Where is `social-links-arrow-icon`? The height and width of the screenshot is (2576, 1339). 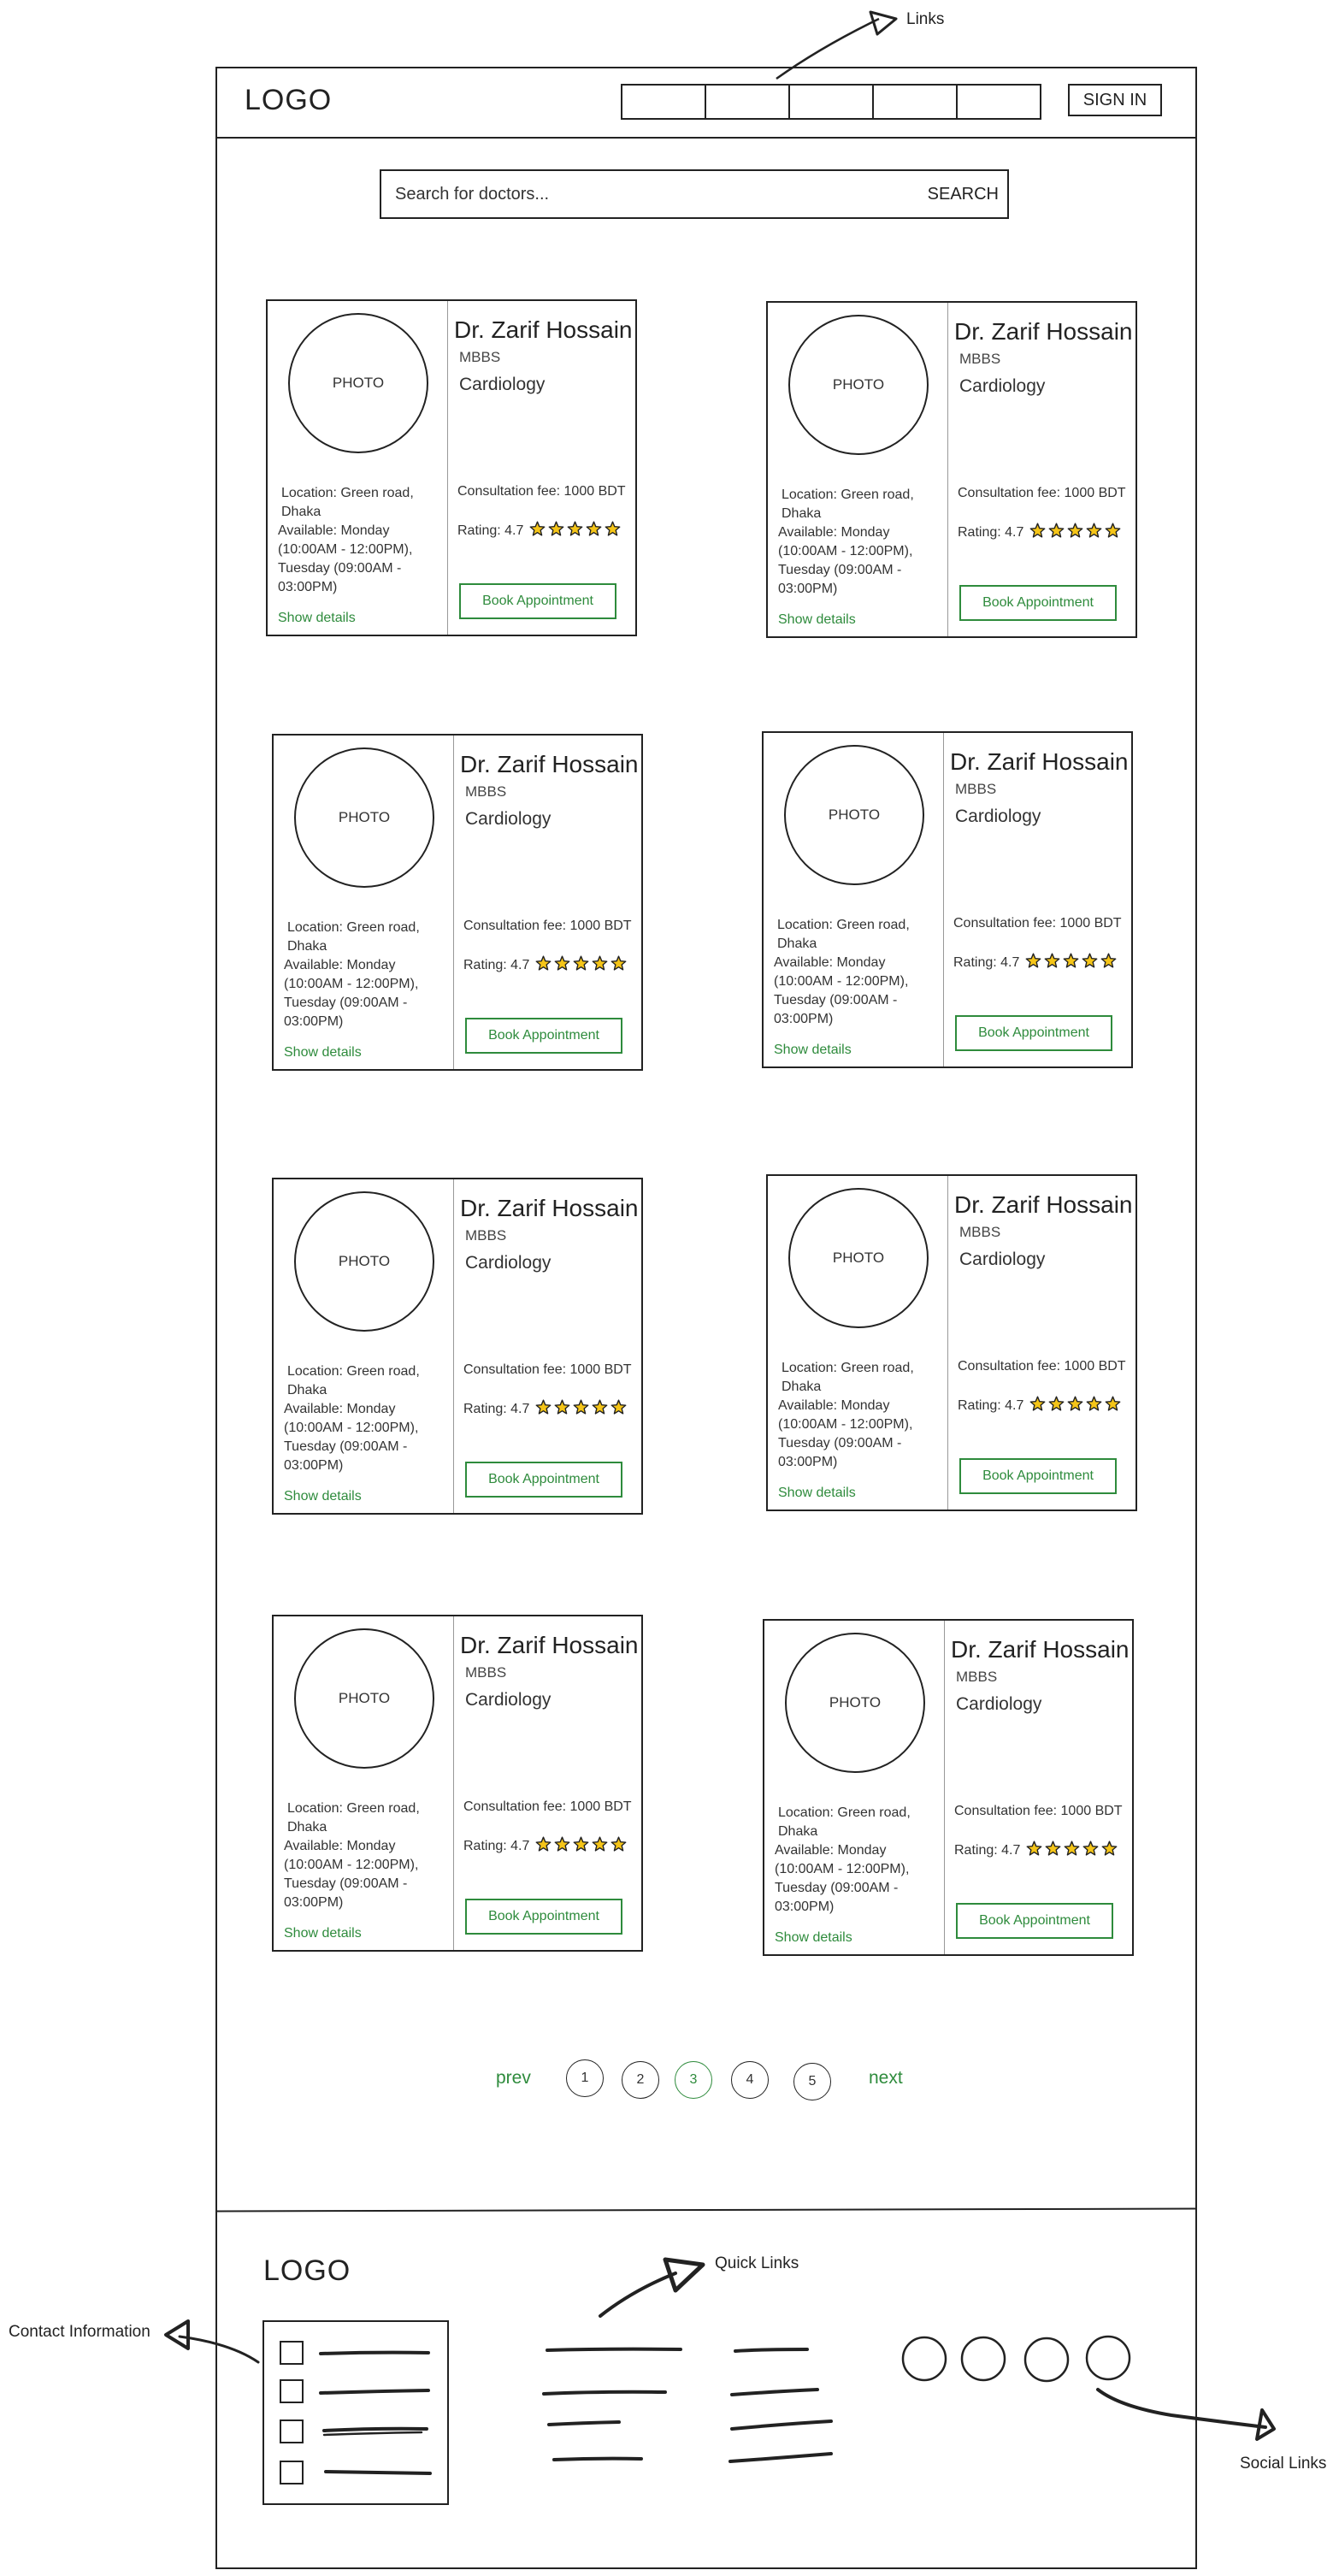
social-links-arrow-icon is located at coordinates (1186, 2414).